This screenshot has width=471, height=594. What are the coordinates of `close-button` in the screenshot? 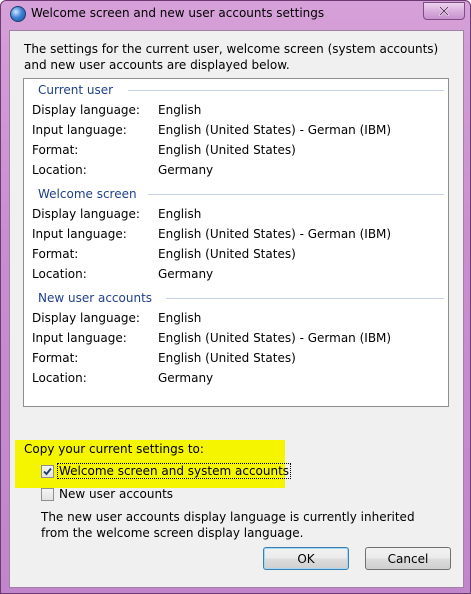 It's located at (444, 11).